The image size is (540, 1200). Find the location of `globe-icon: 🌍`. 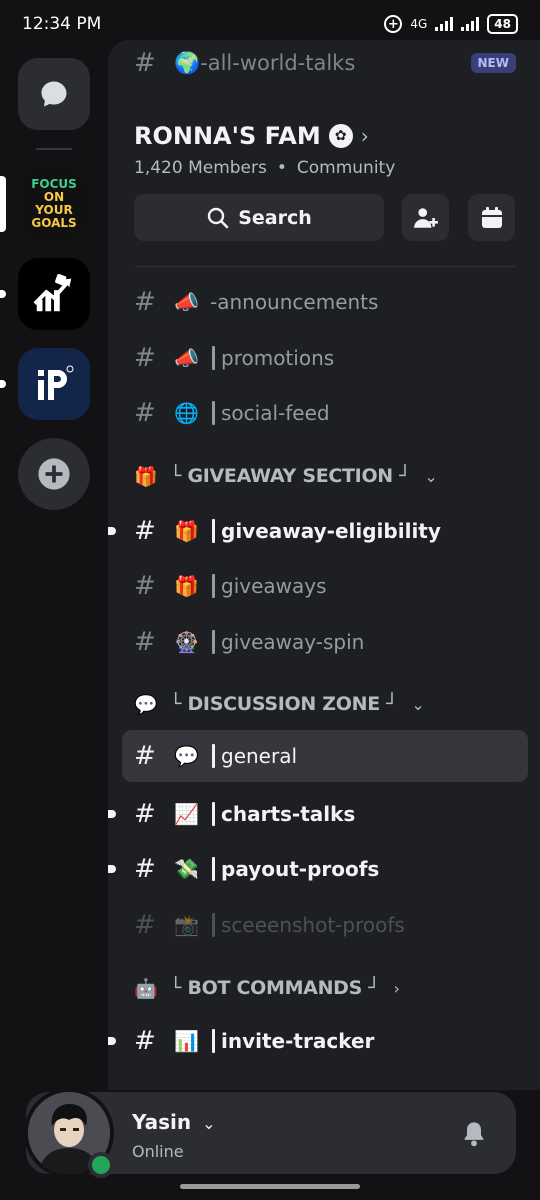

globe-icon: 🌍 is located at coordinates (187, 62).